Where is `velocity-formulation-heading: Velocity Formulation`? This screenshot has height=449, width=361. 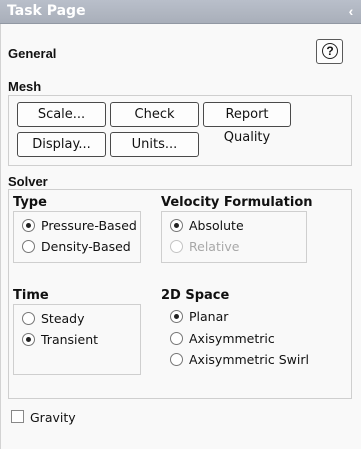 velocity-formulation-heading: Velocity Formulation is located at coordinates (237, 202).